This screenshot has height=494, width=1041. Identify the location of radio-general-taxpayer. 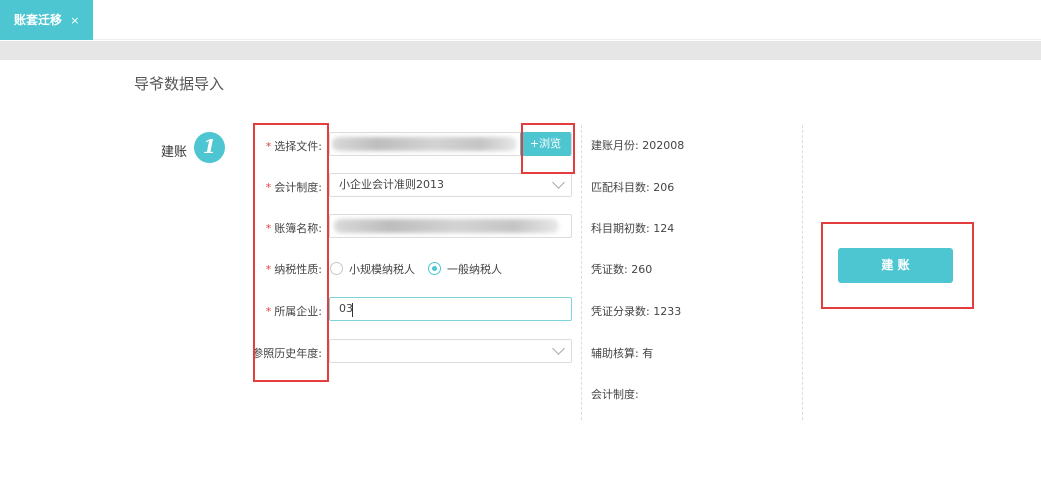
(434, 268).